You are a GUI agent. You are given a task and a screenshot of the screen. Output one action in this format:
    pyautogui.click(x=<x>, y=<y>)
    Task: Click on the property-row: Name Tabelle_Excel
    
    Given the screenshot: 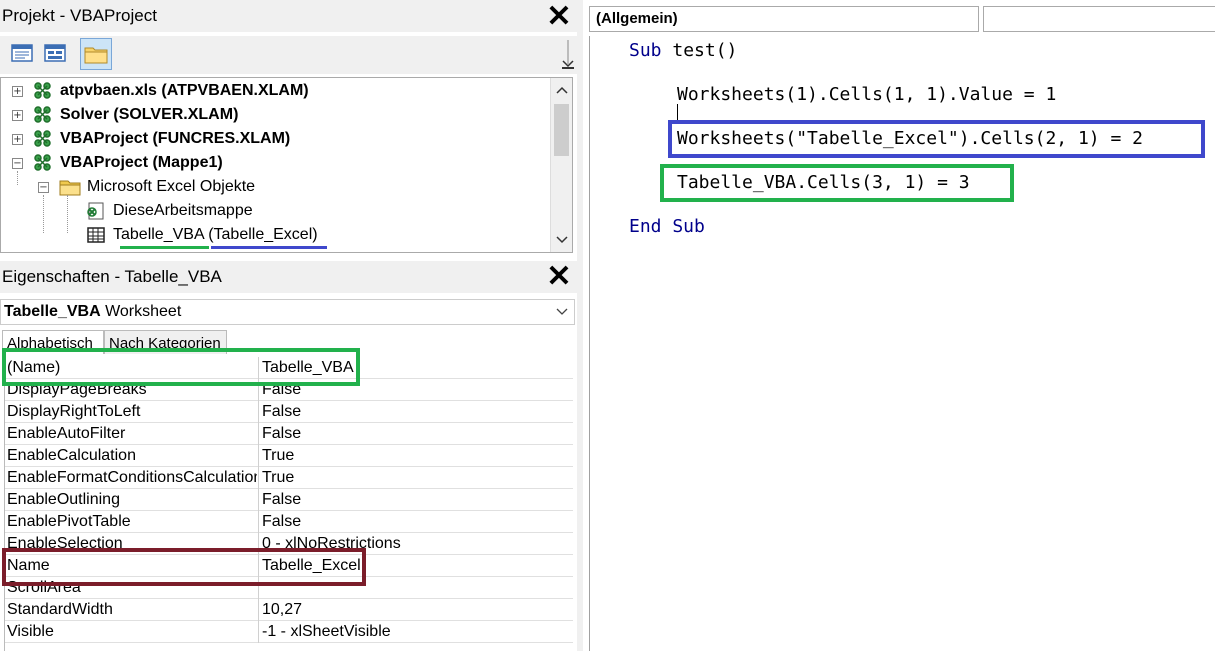 What is the action you would take?
    pyautogui.click(x=289, y=566)
    